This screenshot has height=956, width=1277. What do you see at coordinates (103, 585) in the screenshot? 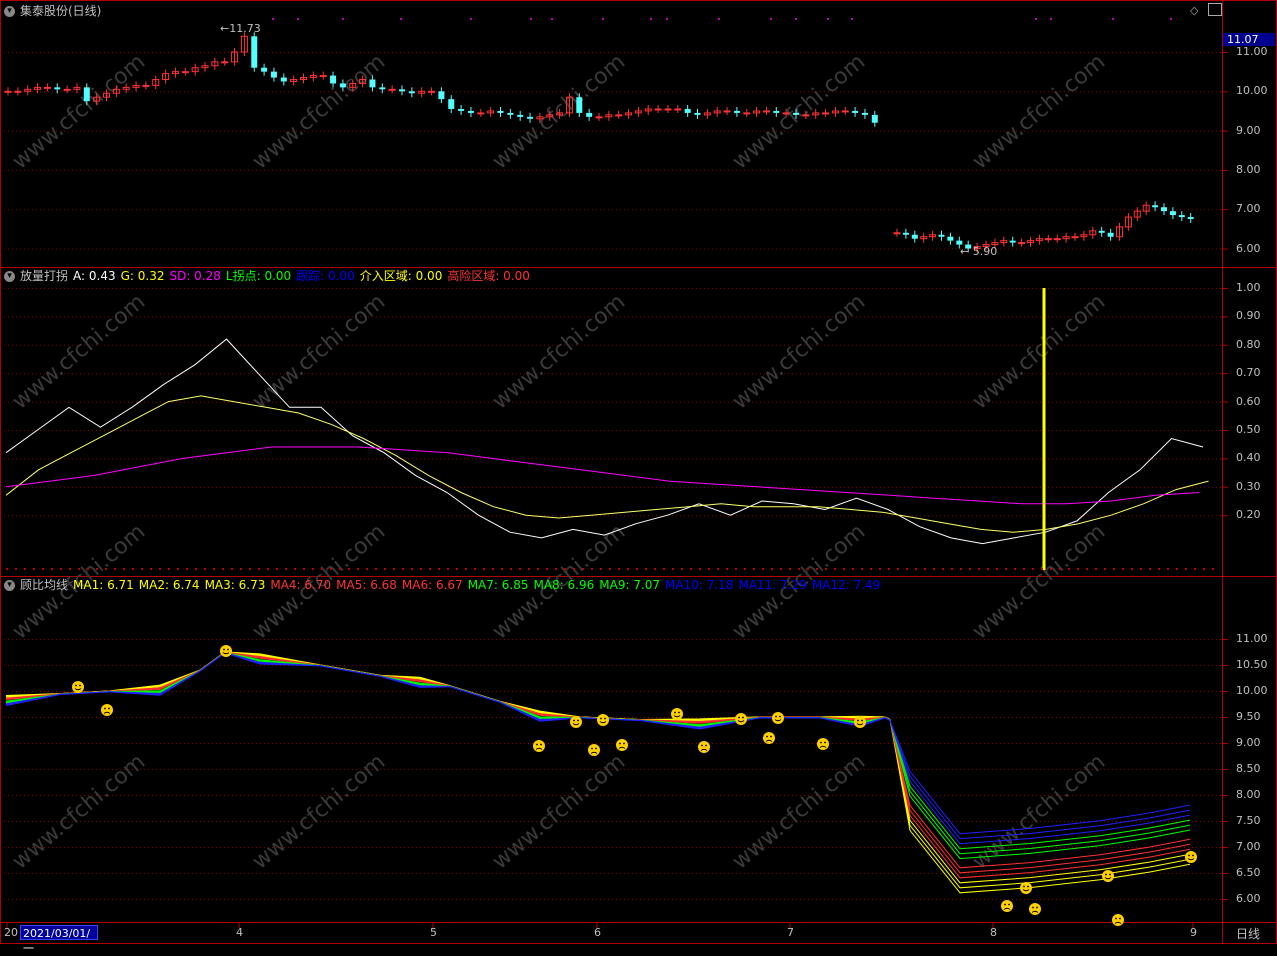
I see `indicator2-value-0: MA1: 6.71` at bounding box center [103, 585].